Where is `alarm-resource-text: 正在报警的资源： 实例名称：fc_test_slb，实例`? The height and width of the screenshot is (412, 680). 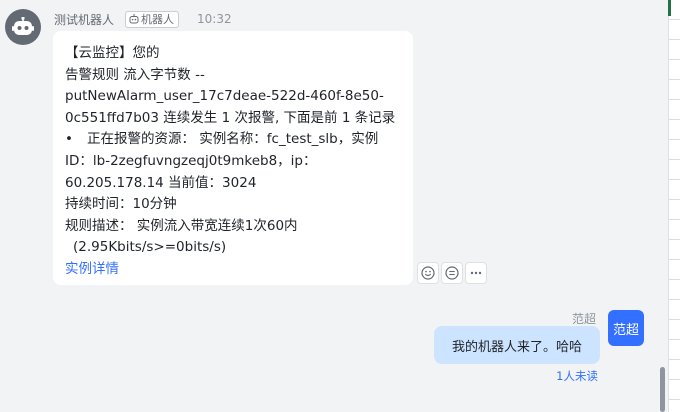
alarm-resource-text: 正在报警的资源： 实例名称：fc_test_slb，实例 is located at coordinates (233, 139).